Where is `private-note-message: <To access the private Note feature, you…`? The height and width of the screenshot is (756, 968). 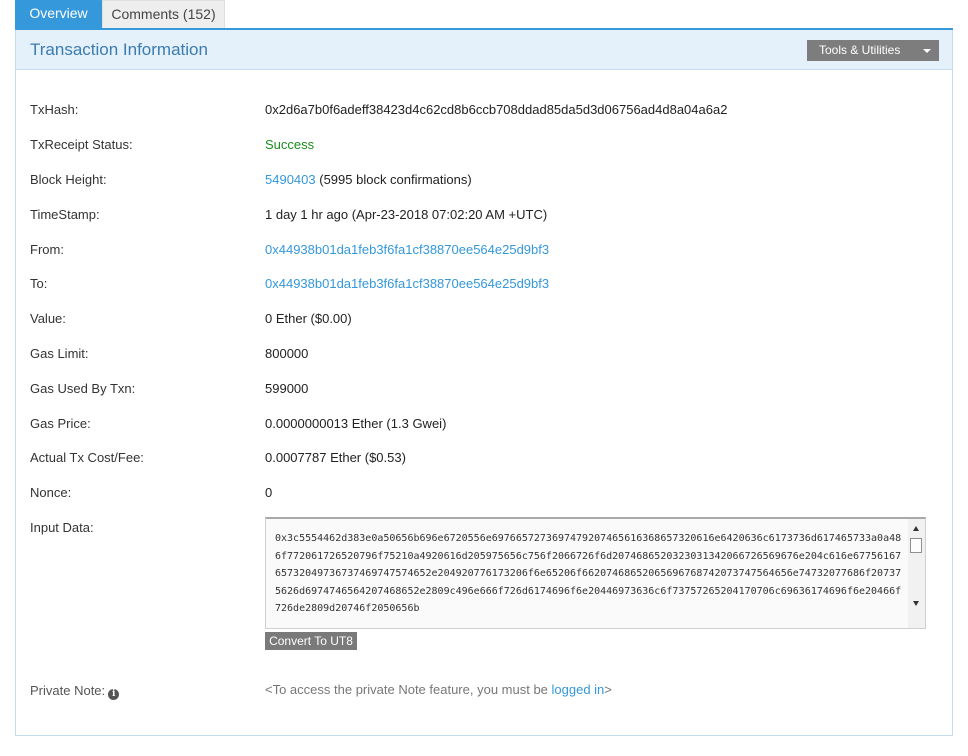 private-note-message: <To access the private Note feature, you… is located at coordinates (438, 689).